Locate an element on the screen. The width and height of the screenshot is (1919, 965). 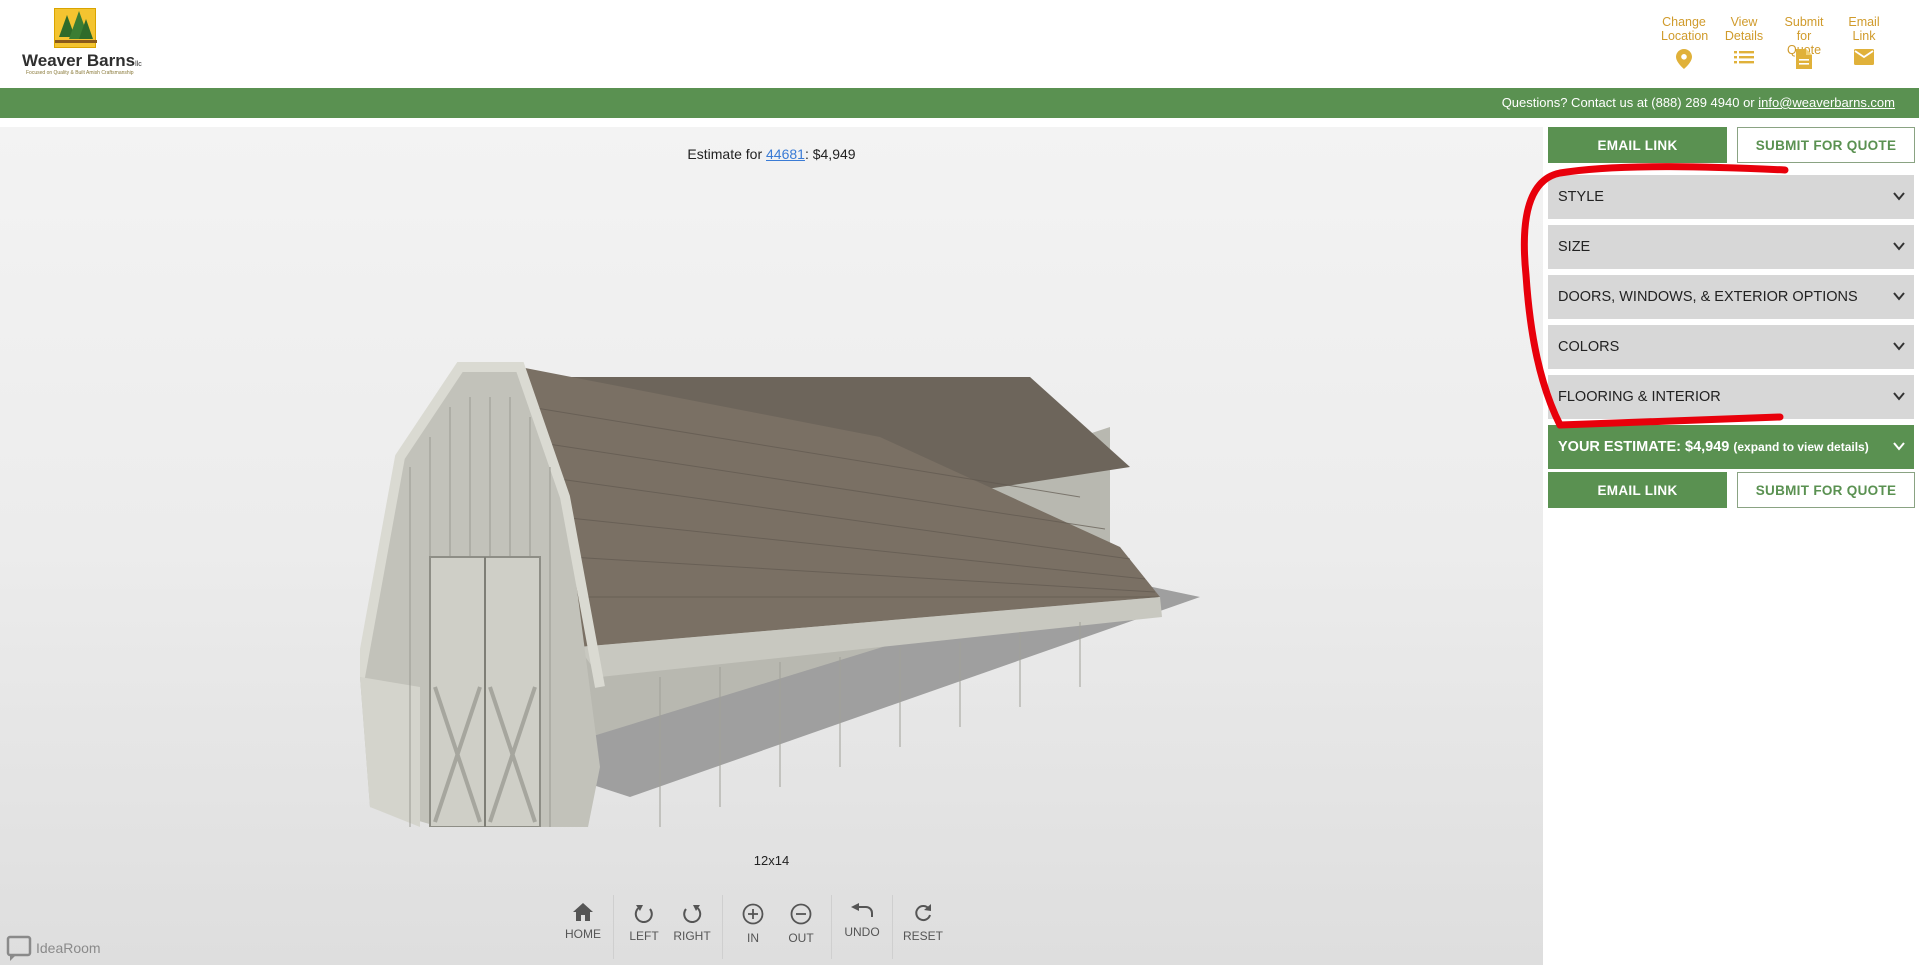
view-details-link: View Details is located at coordinates (1744, 43).